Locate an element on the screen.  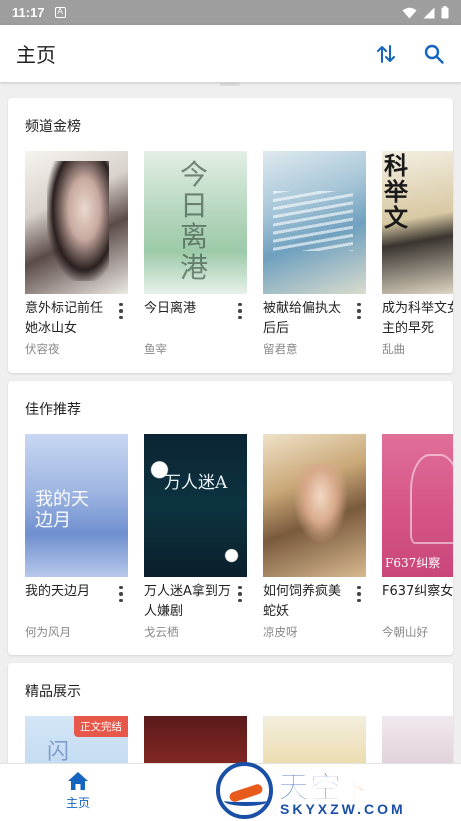
pull-indicator is located at coordinates (230, 84).